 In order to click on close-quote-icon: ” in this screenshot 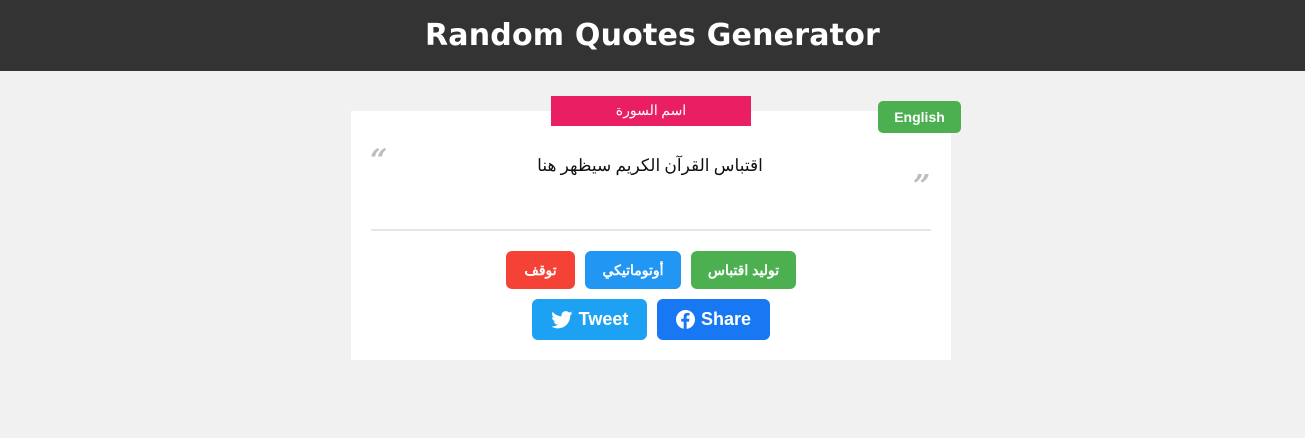, I will do `click(922, 186)`.